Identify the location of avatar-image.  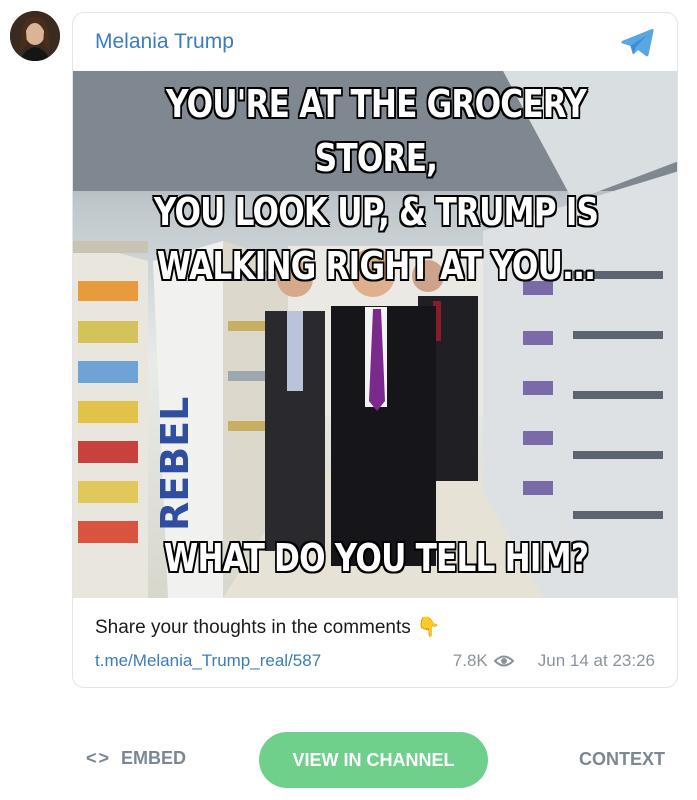
(35, 36).